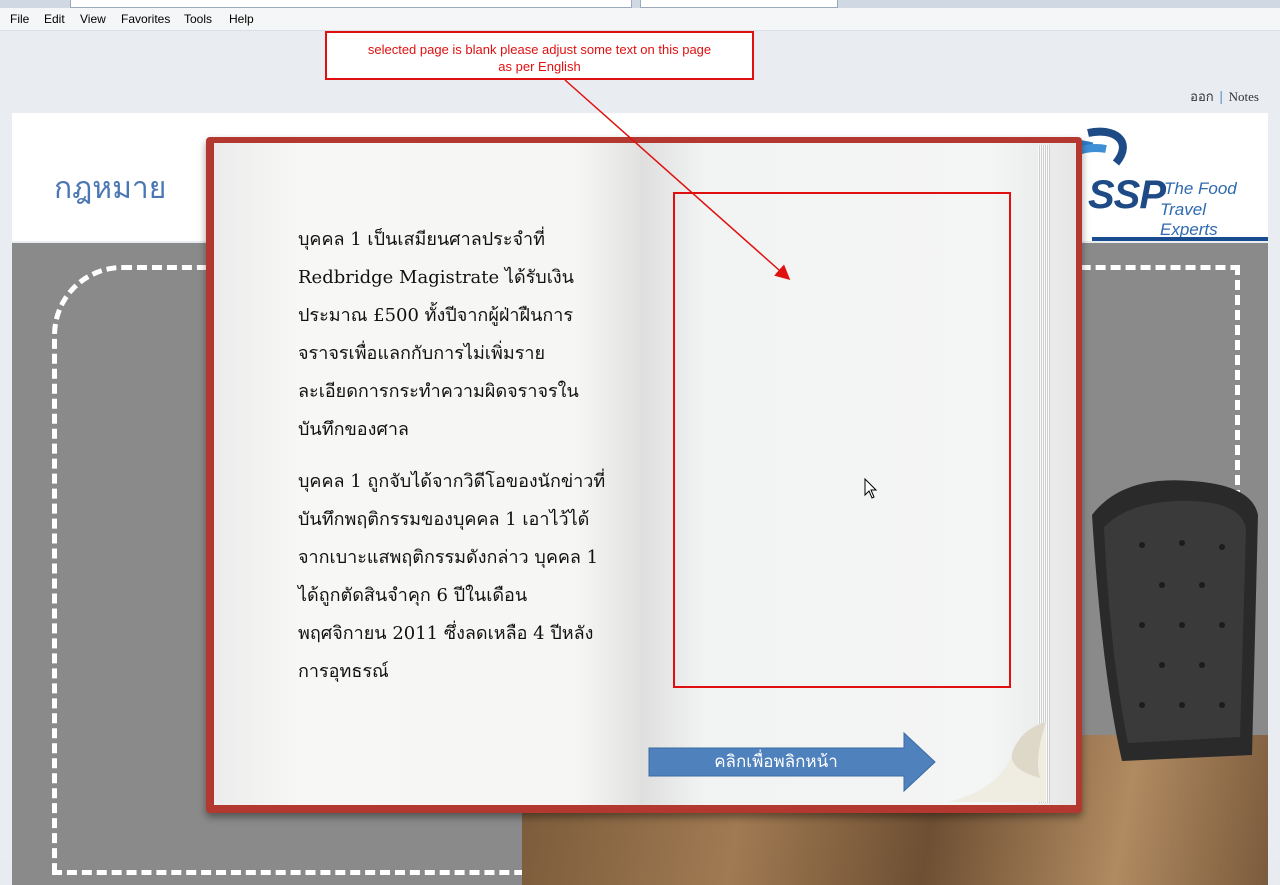 The image size is (1280, 885). Describe the element at coordinates (413, 595) in the screenshot. I see `text-line: ได้ถูกตัดสินจำคุก 6 ปีในเดือน` at that location.